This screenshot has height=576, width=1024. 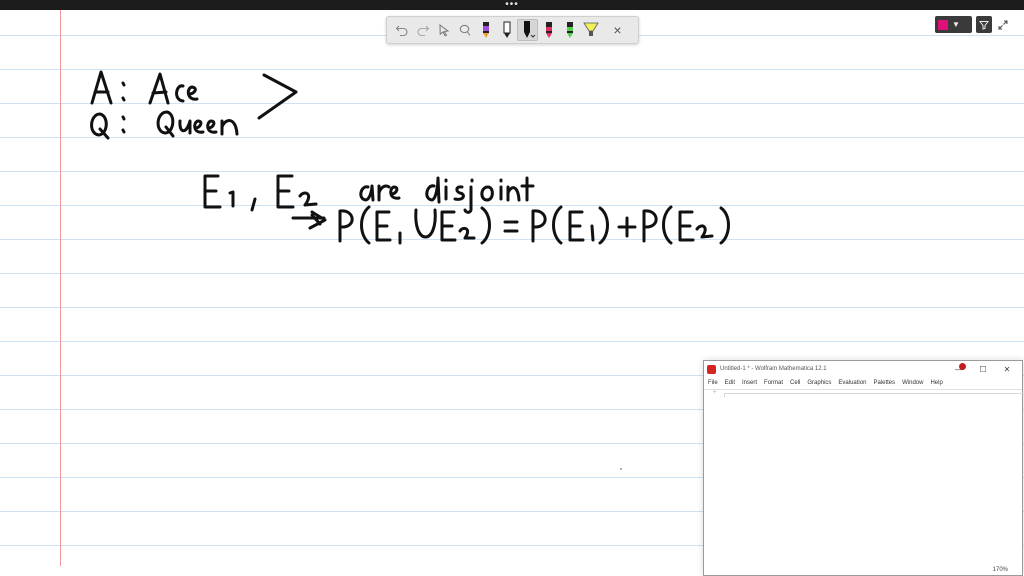 I want to click on pen-black-icon, so click(x=529, y=29).